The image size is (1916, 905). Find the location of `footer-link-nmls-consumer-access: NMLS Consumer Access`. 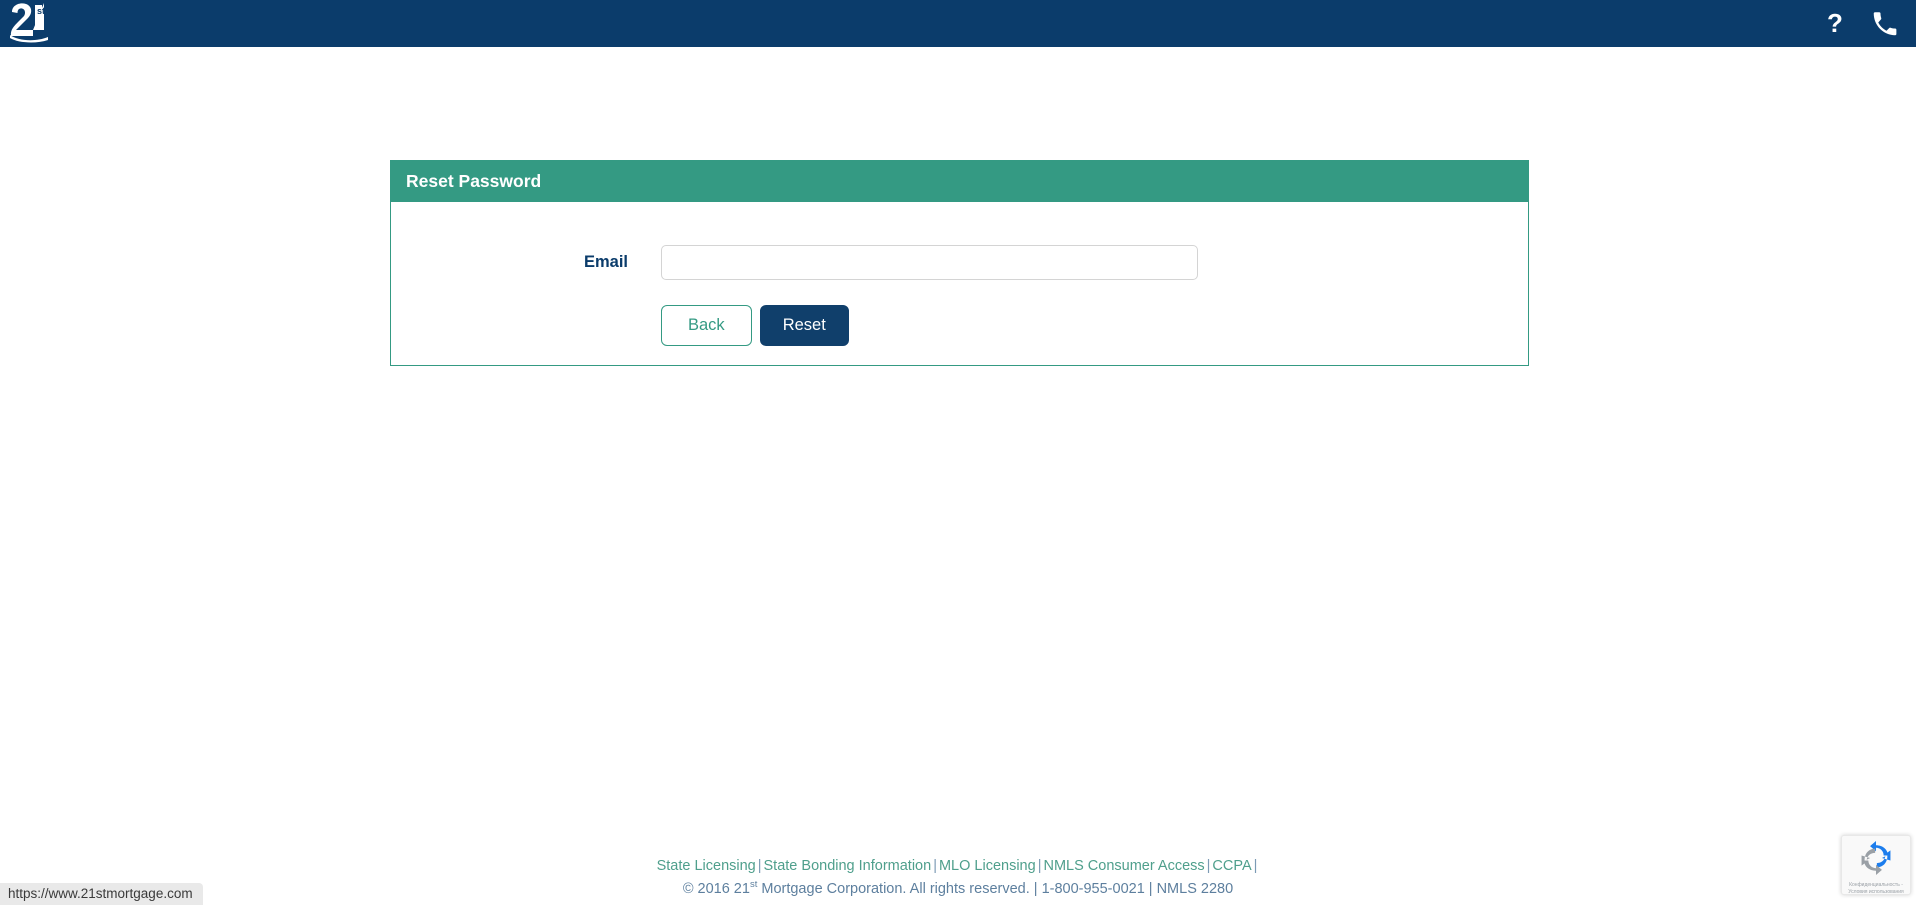

footer-link-nmls-consumer-access: NMLS Consumer Access is located at coordinates (1123, 866).